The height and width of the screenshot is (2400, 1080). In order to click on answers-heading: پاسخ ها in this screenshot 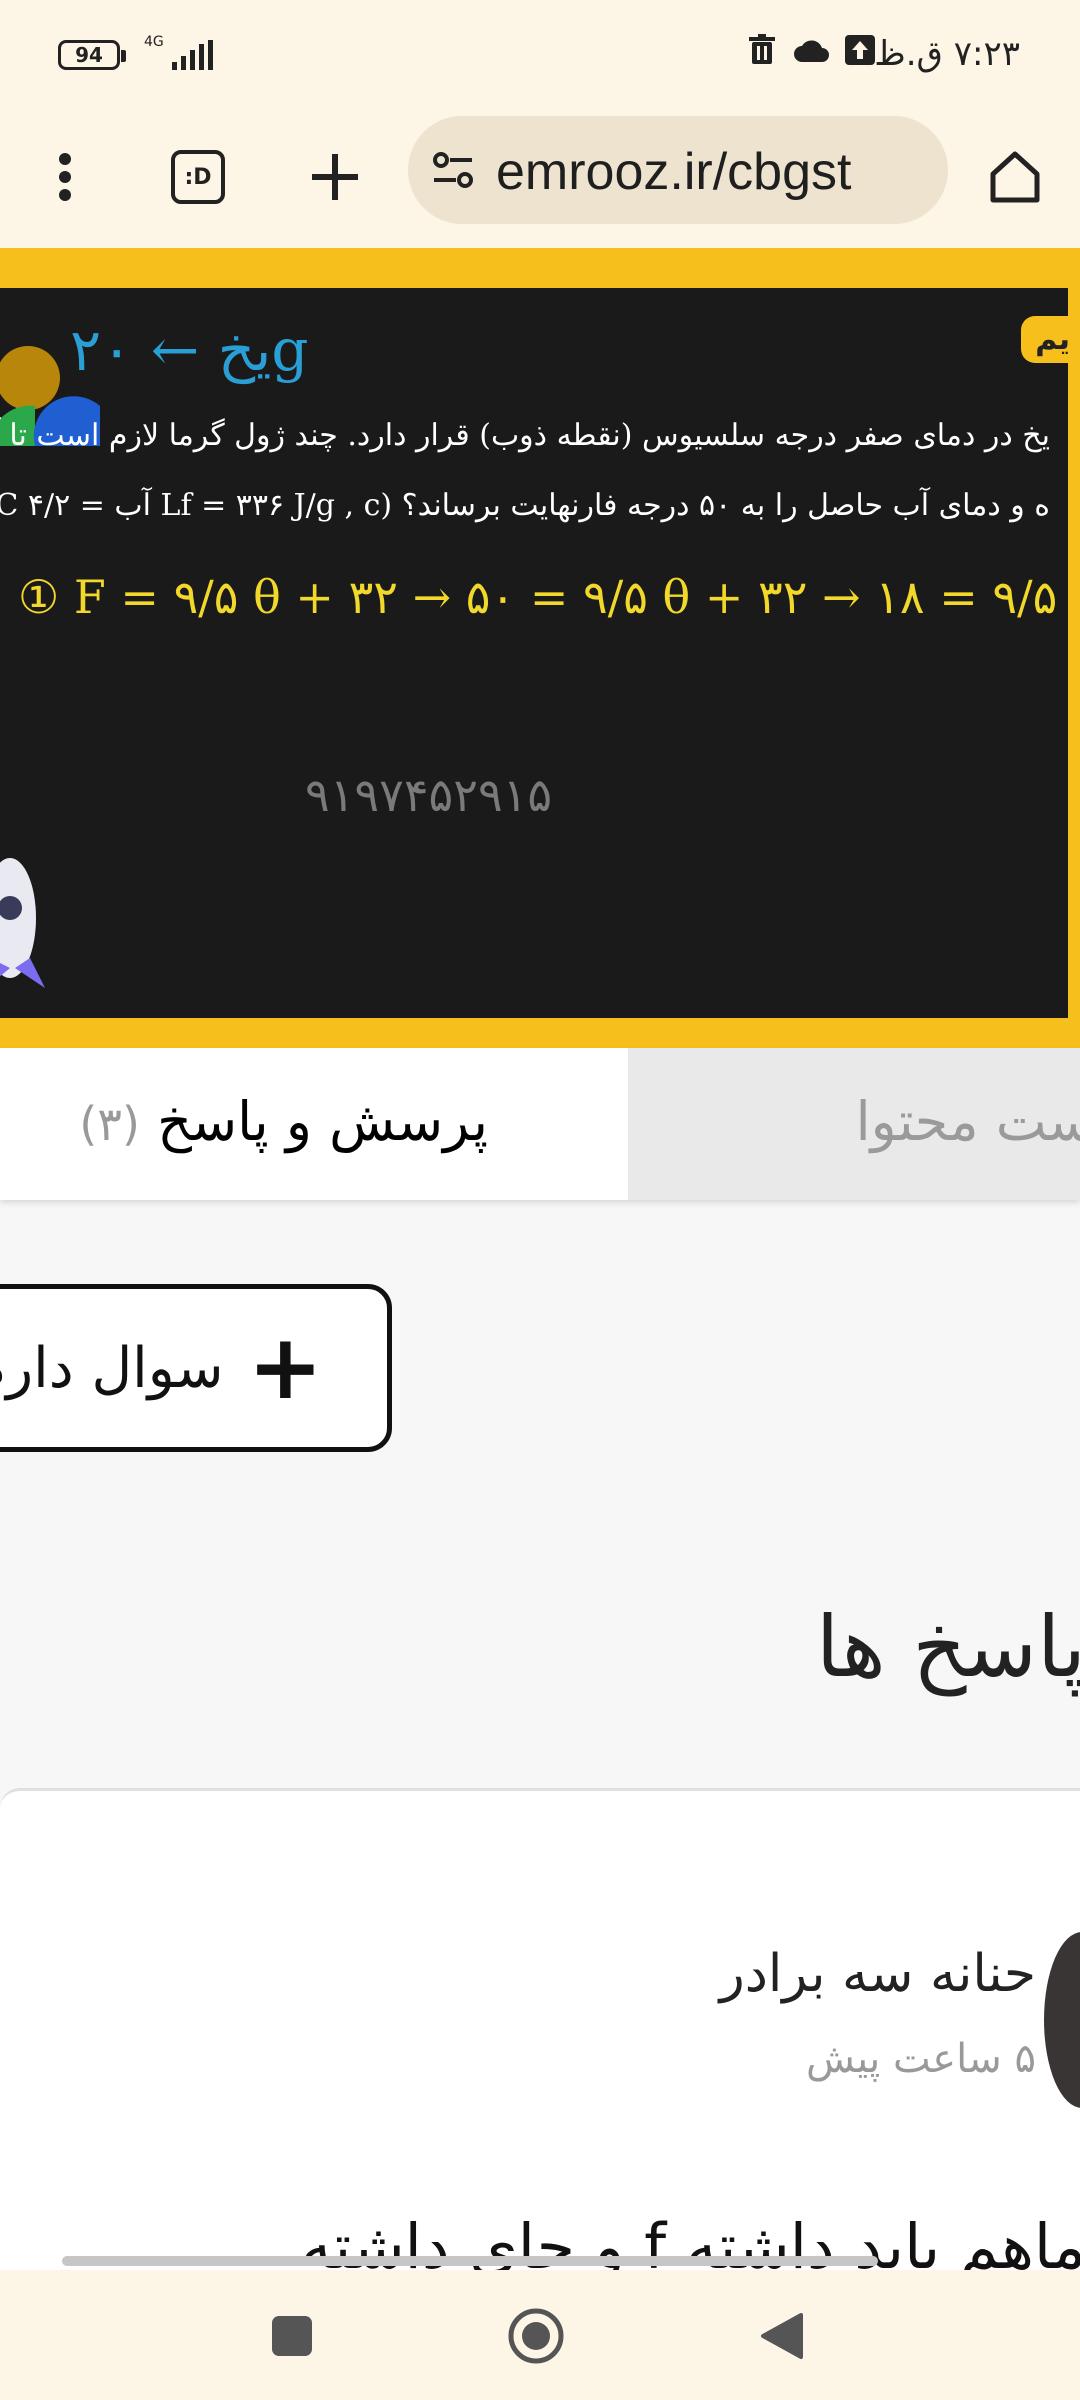, I will do `click(947, 1647)`.